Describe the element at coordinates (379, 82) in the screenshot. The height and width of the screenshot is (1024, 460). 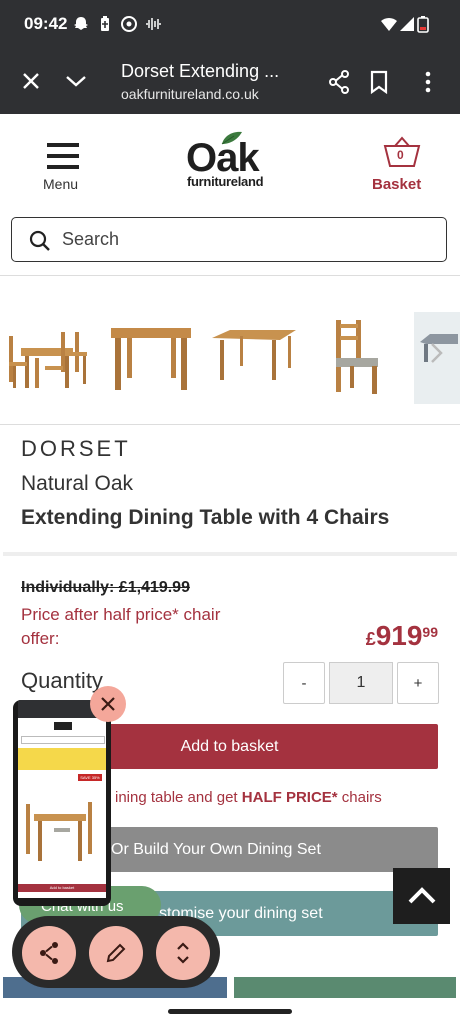
I see `bookmark-icon` at that location.